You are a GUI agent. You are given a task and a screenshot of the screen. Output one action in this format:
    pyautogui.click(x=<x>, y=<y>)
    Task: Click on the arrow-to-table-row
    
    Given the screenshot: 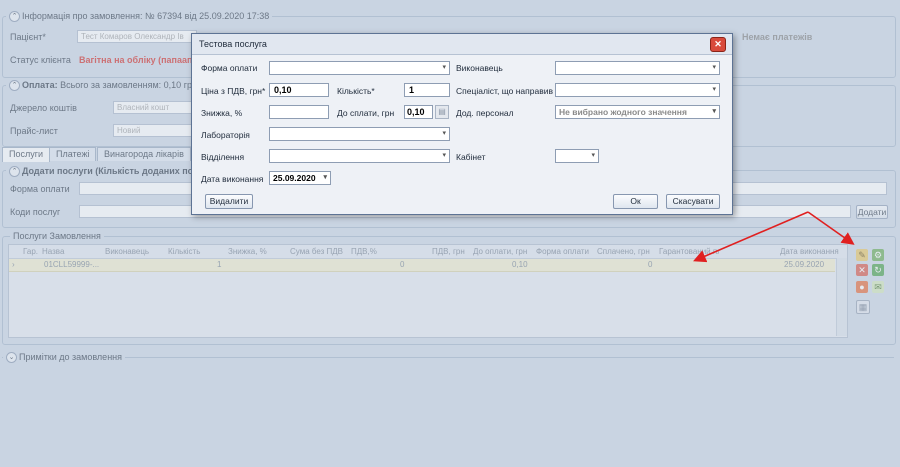 What is the action you would take?
    pyautogui.click(x=751, y=237)
    